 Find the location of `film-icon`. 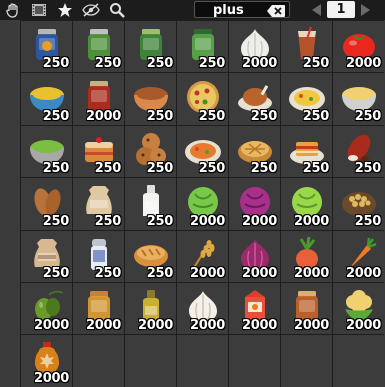

film-icon is located at coordinates (39, 10).